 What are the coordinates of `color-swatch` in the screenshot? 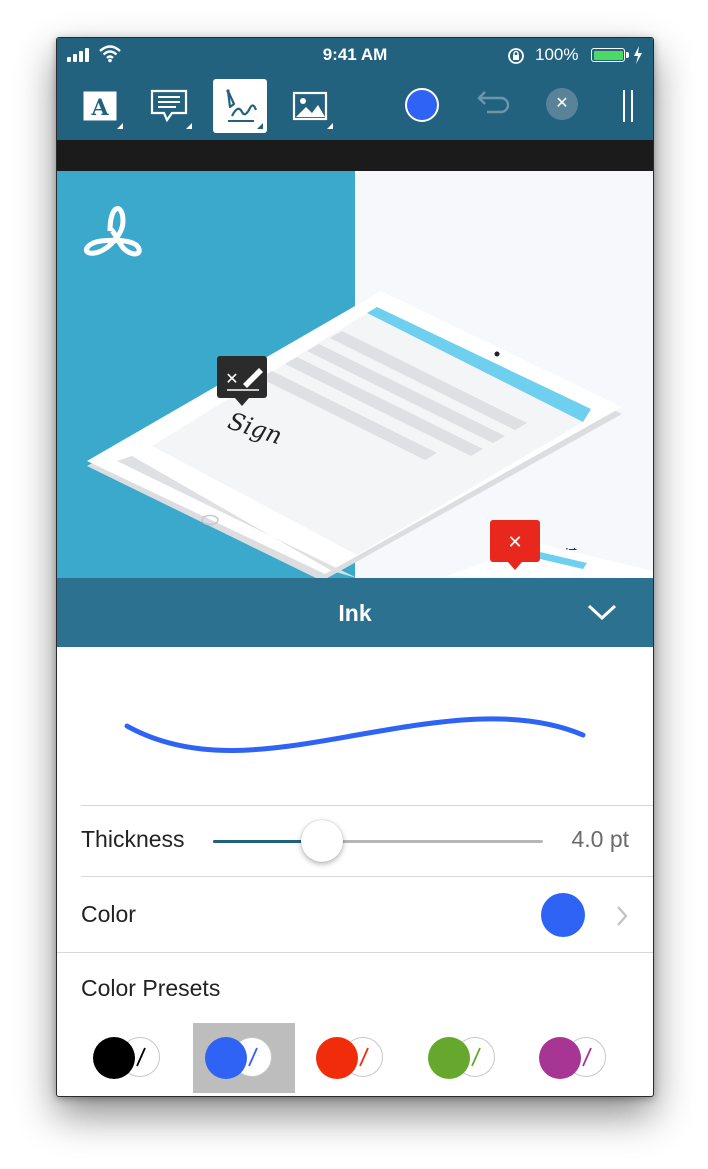 It's located at (563, 915).